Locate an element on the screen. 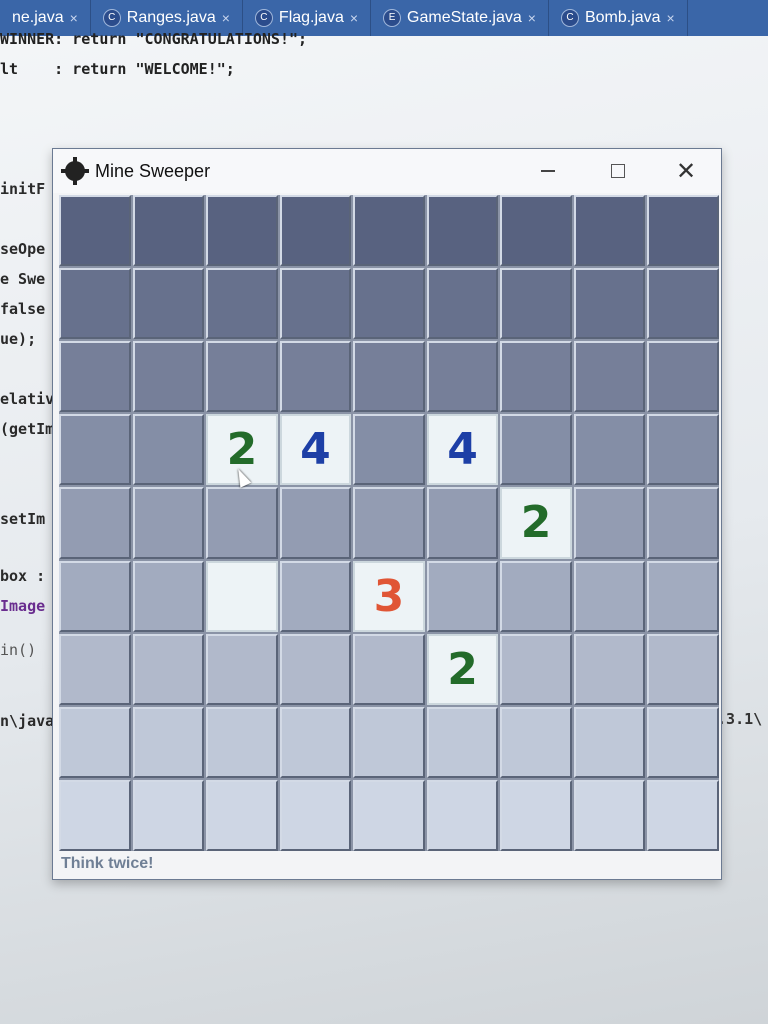  minimize-icon is located at coordinates (548, 171).